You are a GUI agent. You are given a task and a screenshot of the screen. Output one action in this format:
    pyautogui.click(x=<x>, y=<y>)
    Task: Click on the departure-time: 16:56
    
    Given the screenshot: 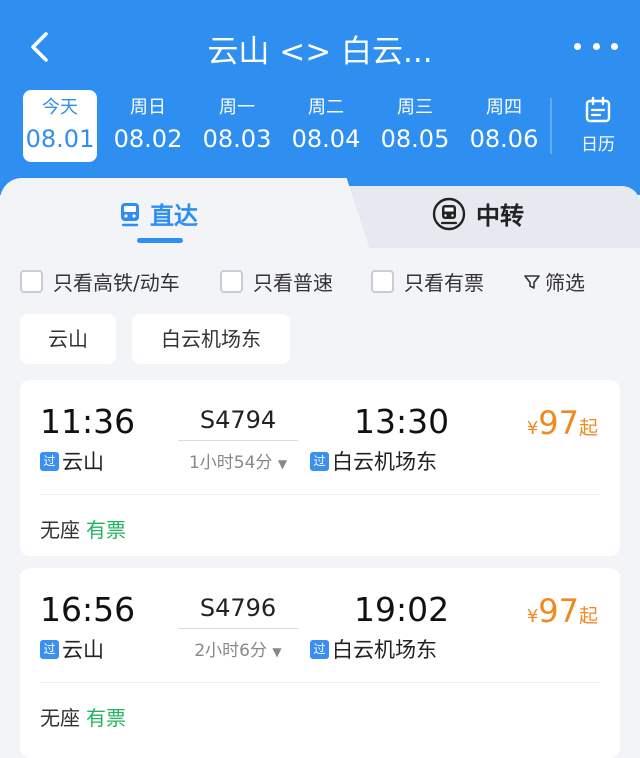 What is the action you would take?
    pyautogui.click(x=88, y=609)
    